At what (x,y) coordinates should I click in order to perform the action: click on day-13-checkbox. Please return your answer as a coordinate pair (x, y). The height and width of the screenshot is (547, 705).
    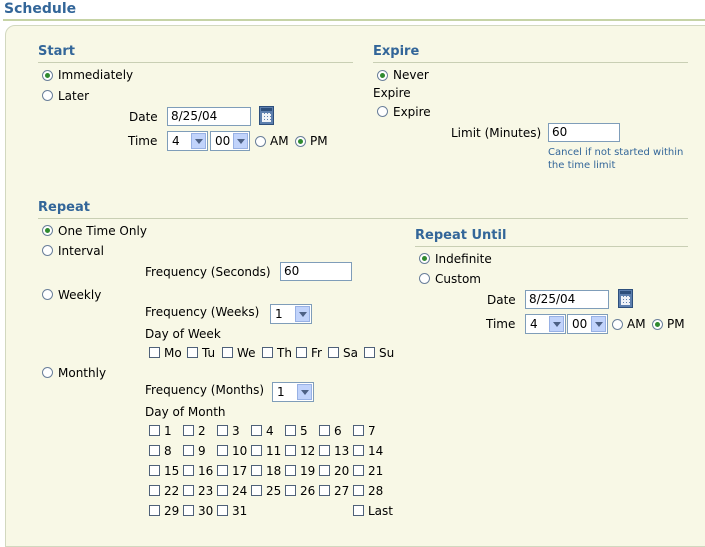
    Looking at the image, I should click on (324, 450).